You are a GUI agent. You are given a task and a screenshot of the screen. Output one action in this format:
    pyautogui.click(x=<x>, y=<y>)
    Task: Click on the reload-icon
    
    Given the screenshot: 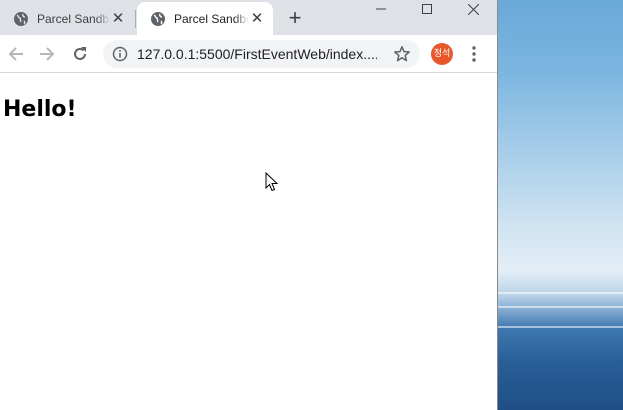 What is the action you would take?
    pyautogui.click(x=80, y=53)
    